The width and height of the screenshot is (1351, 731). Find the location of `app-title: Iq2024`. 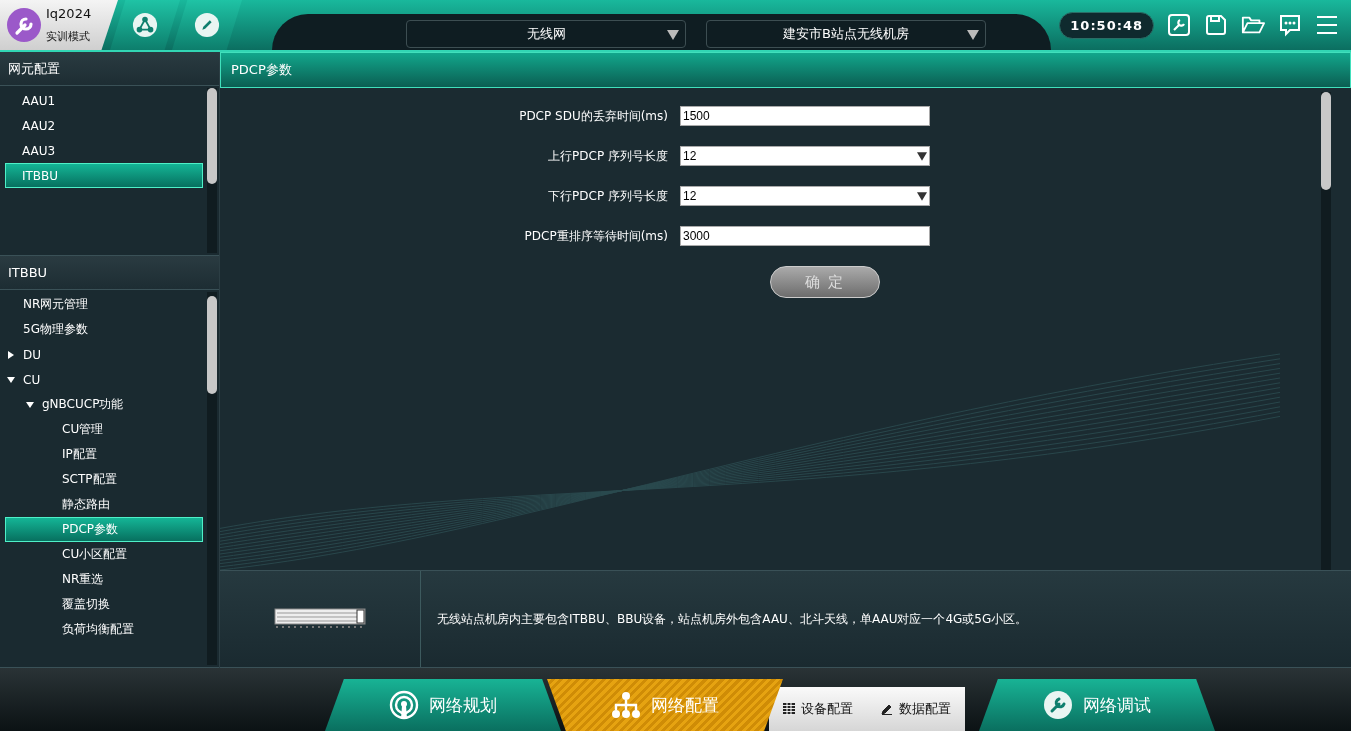

app-title: Iq2024 is located at coordinates (69, 13).